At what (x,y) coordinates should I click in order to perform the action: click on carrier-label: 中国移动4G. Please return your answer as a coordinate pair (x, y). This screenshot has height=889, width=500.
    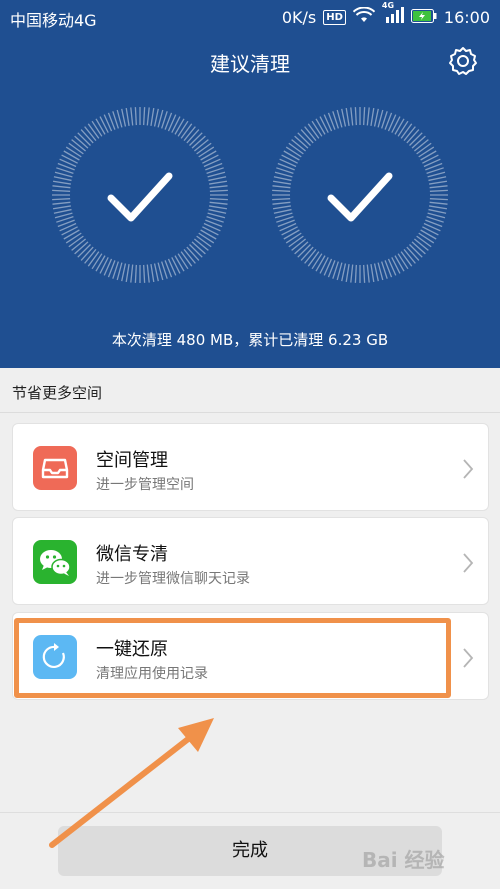
    Looking at the image, I should click on (53, 20).